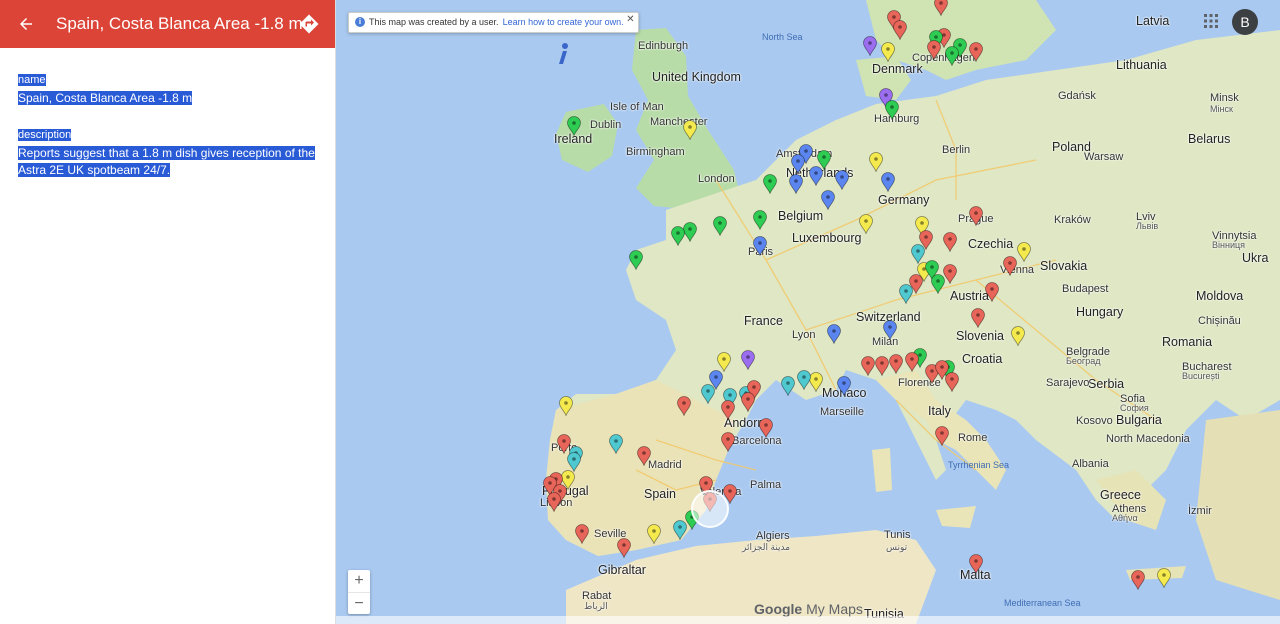 The height and width of the screenshot is (624, 1280). Describe the element at coordinates (26, 24) in the screenshot. I see `back-button` at that location.